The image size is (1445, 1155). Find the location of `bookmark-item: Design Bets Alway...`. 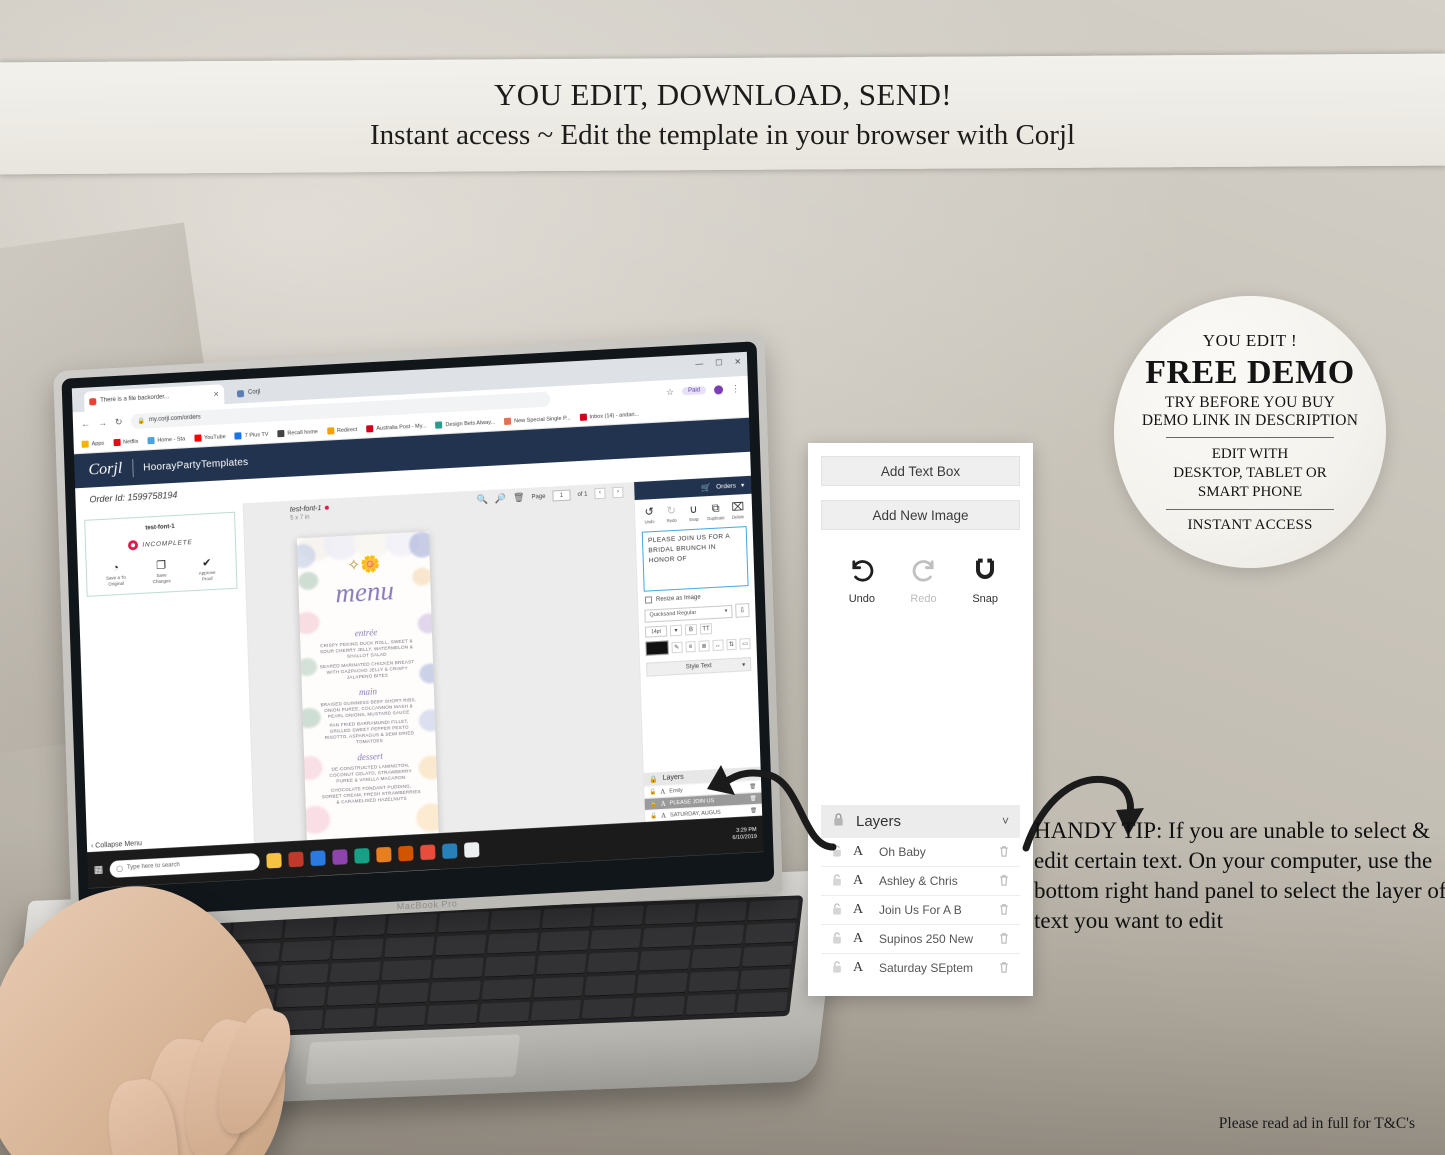

bookmark-item: Design Bets Alway... is located at coordinates (465, 424).